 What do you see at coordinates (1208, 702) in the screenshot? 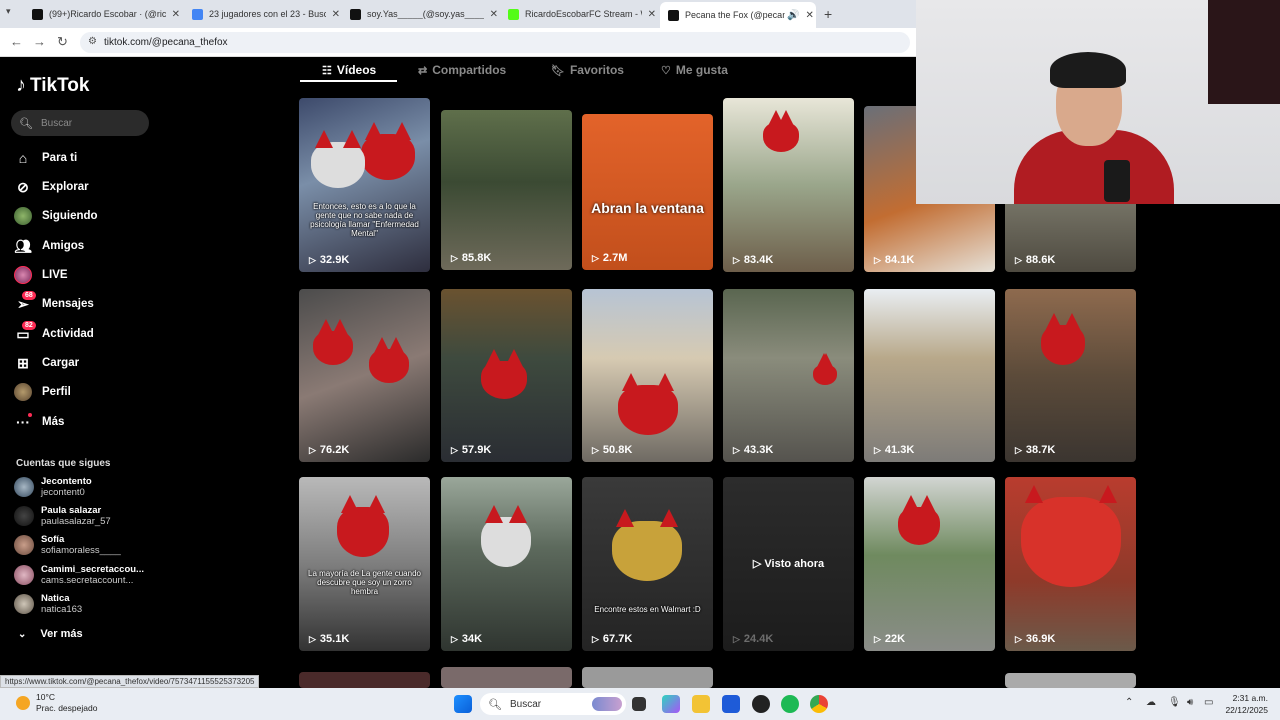
I see `battery-icon: ▭` at bounding box center [1208, 702].